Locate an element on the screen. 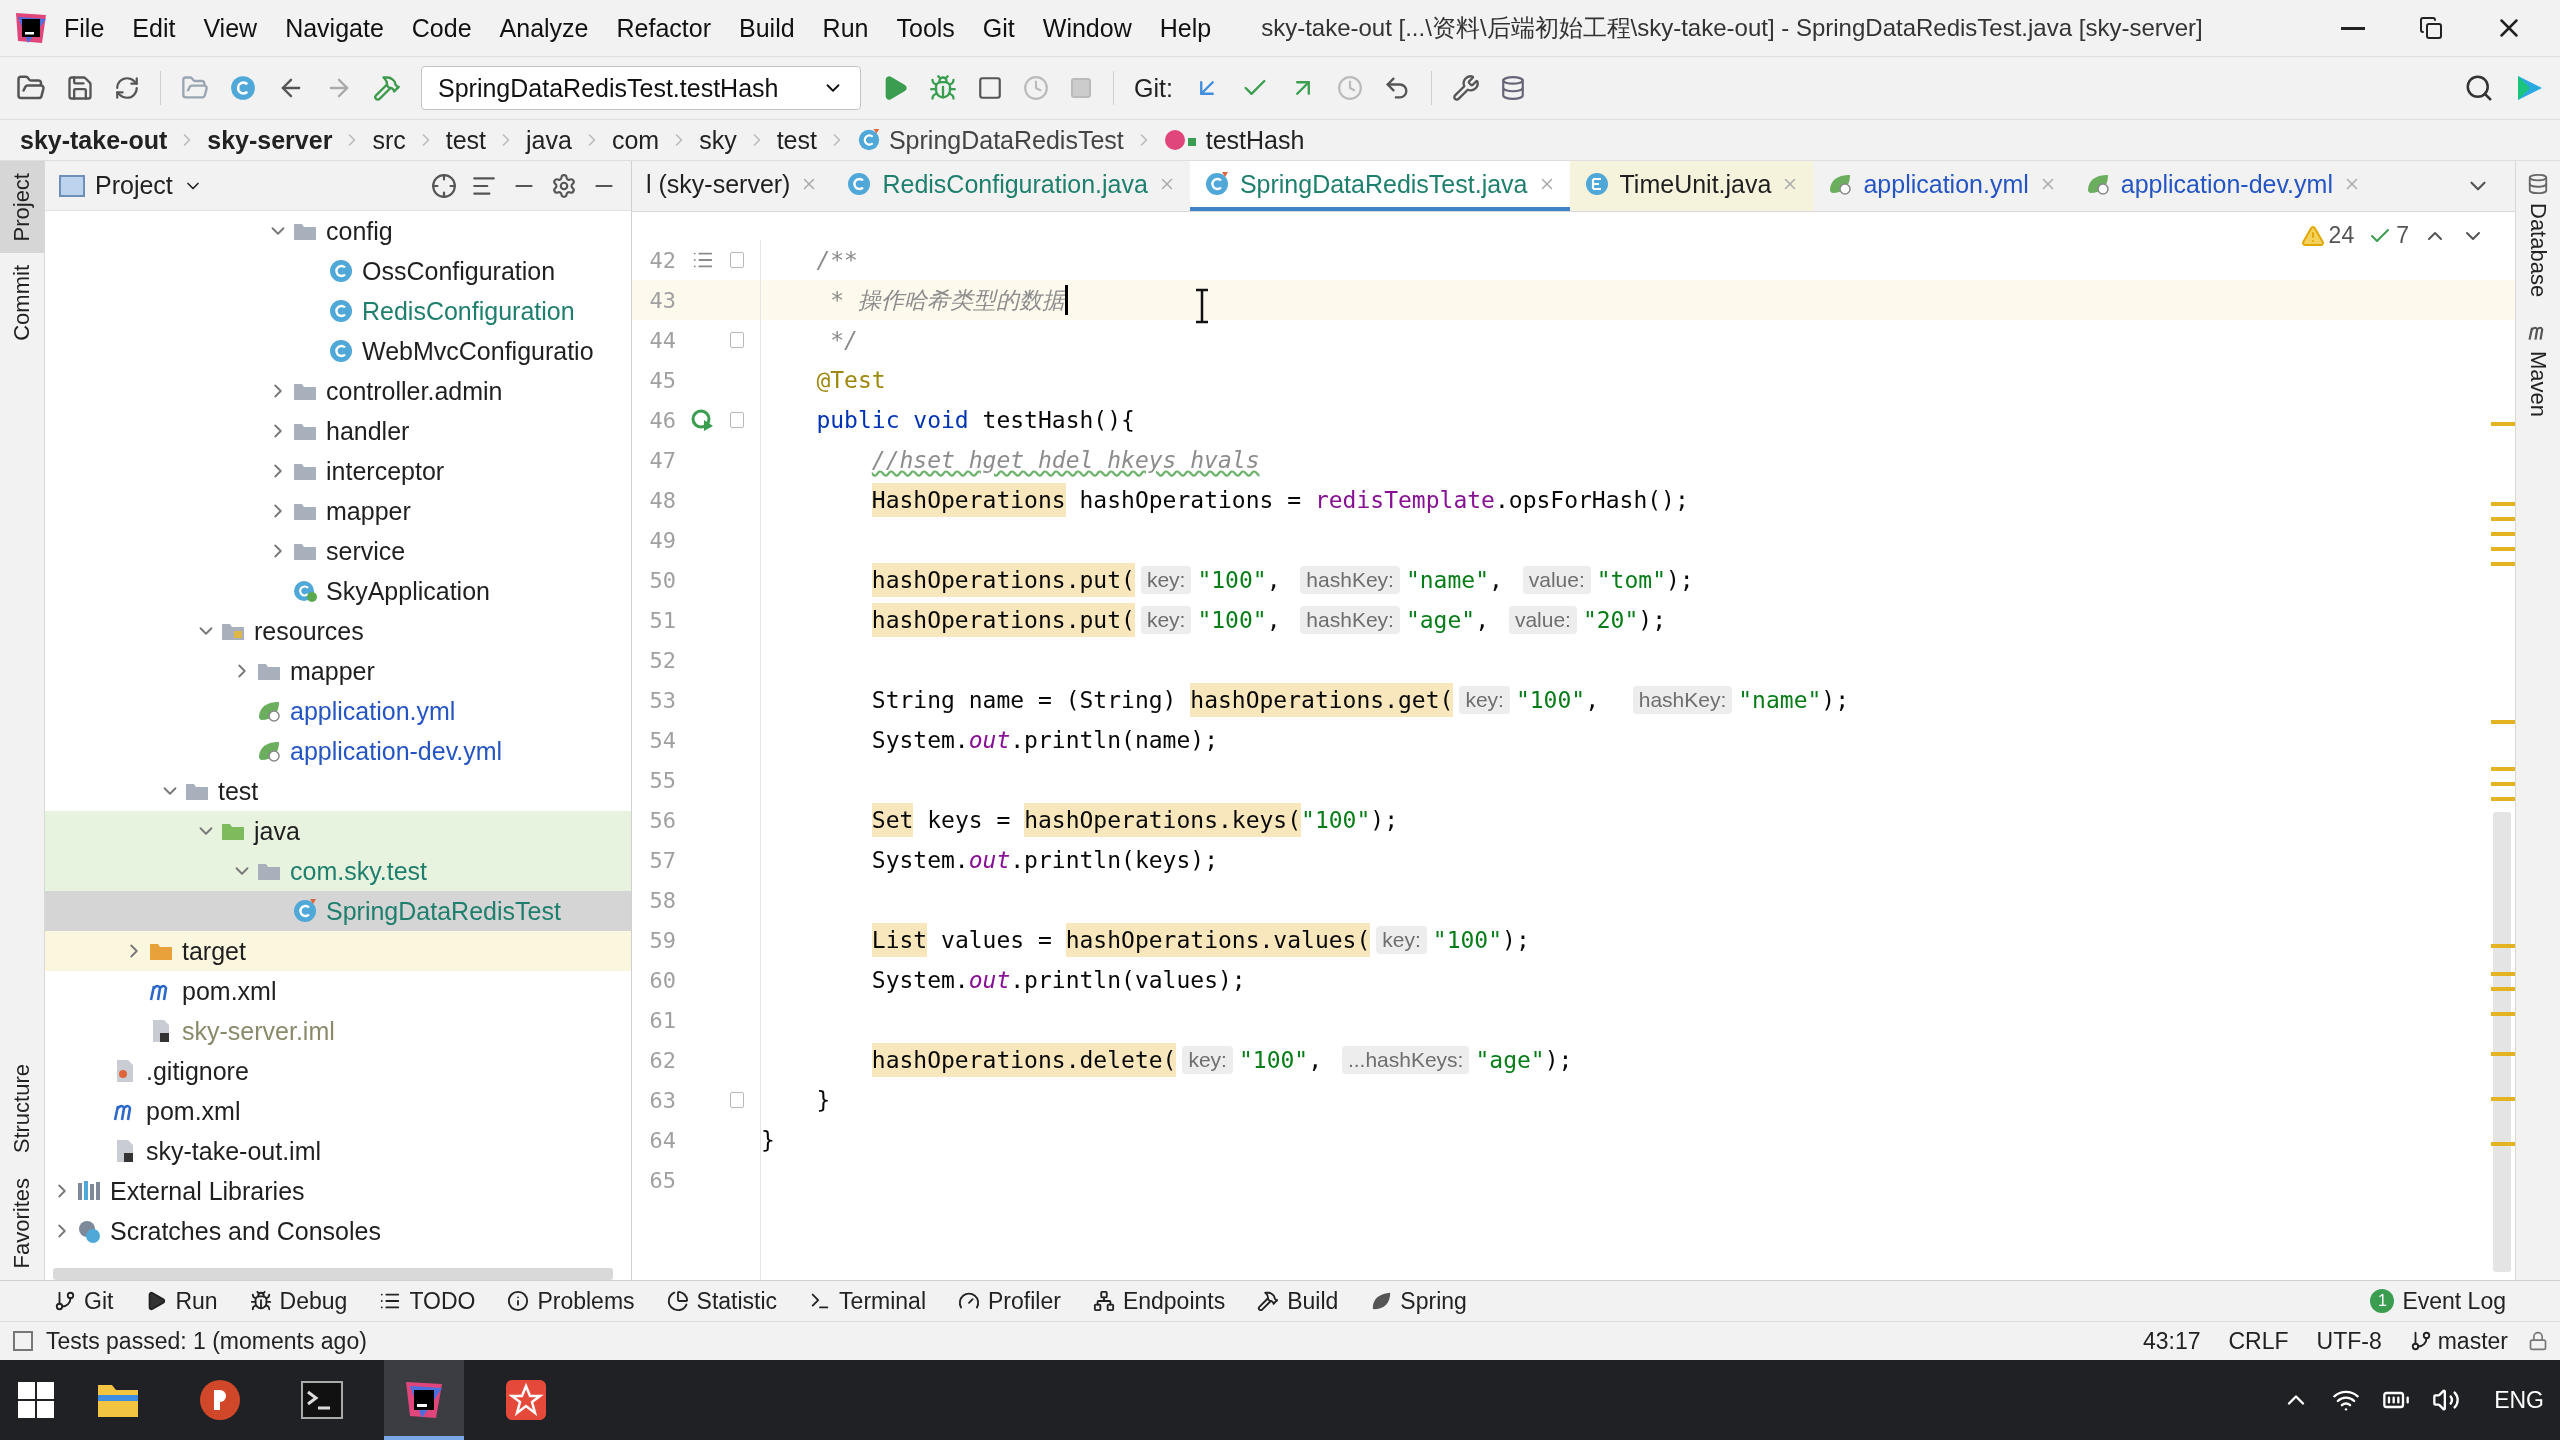 This screenshot has width=2560, height=1440. tool-window-button: Spring is located at coordinates (1418, 1301).